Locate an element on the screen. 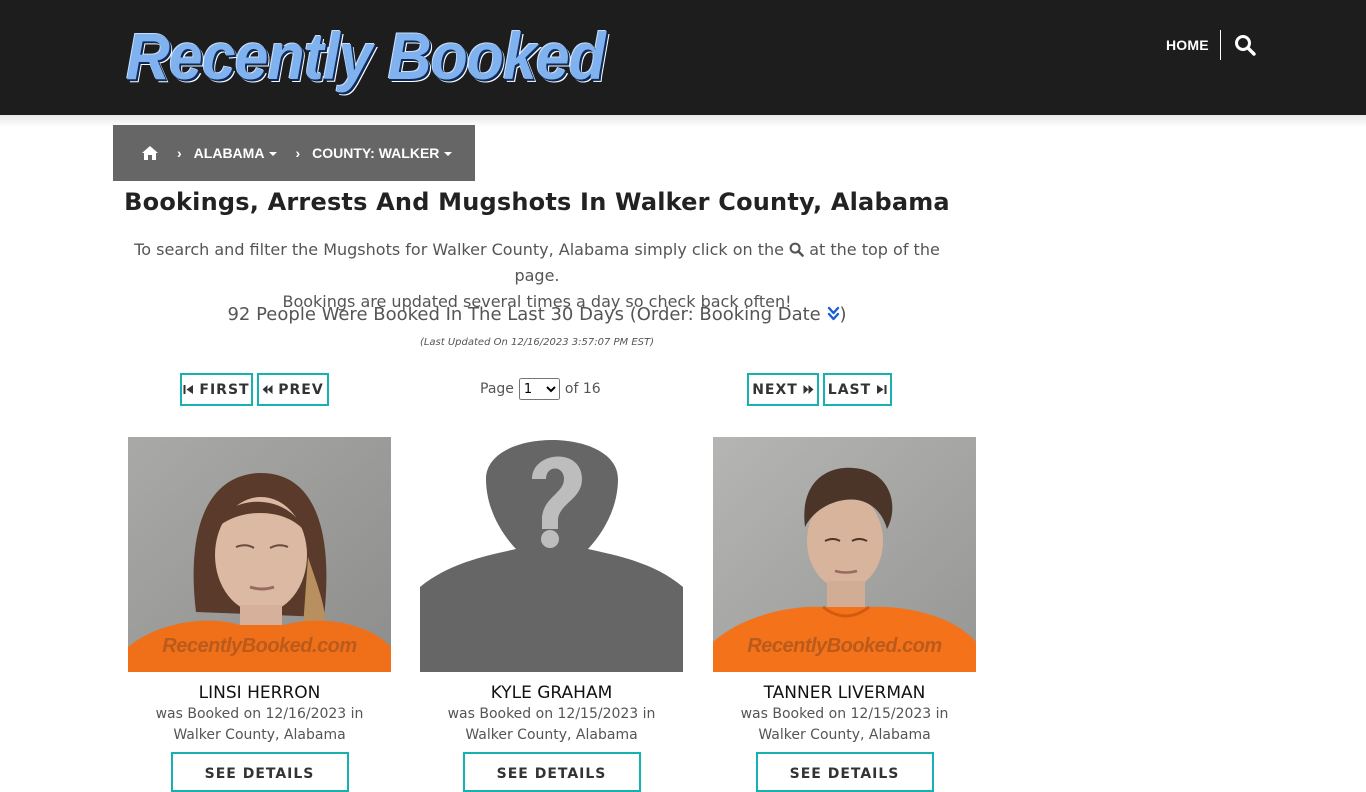 This screenshot has width=1366, height=792. double-chevron-down-icon is located at coordinates (833, 314).